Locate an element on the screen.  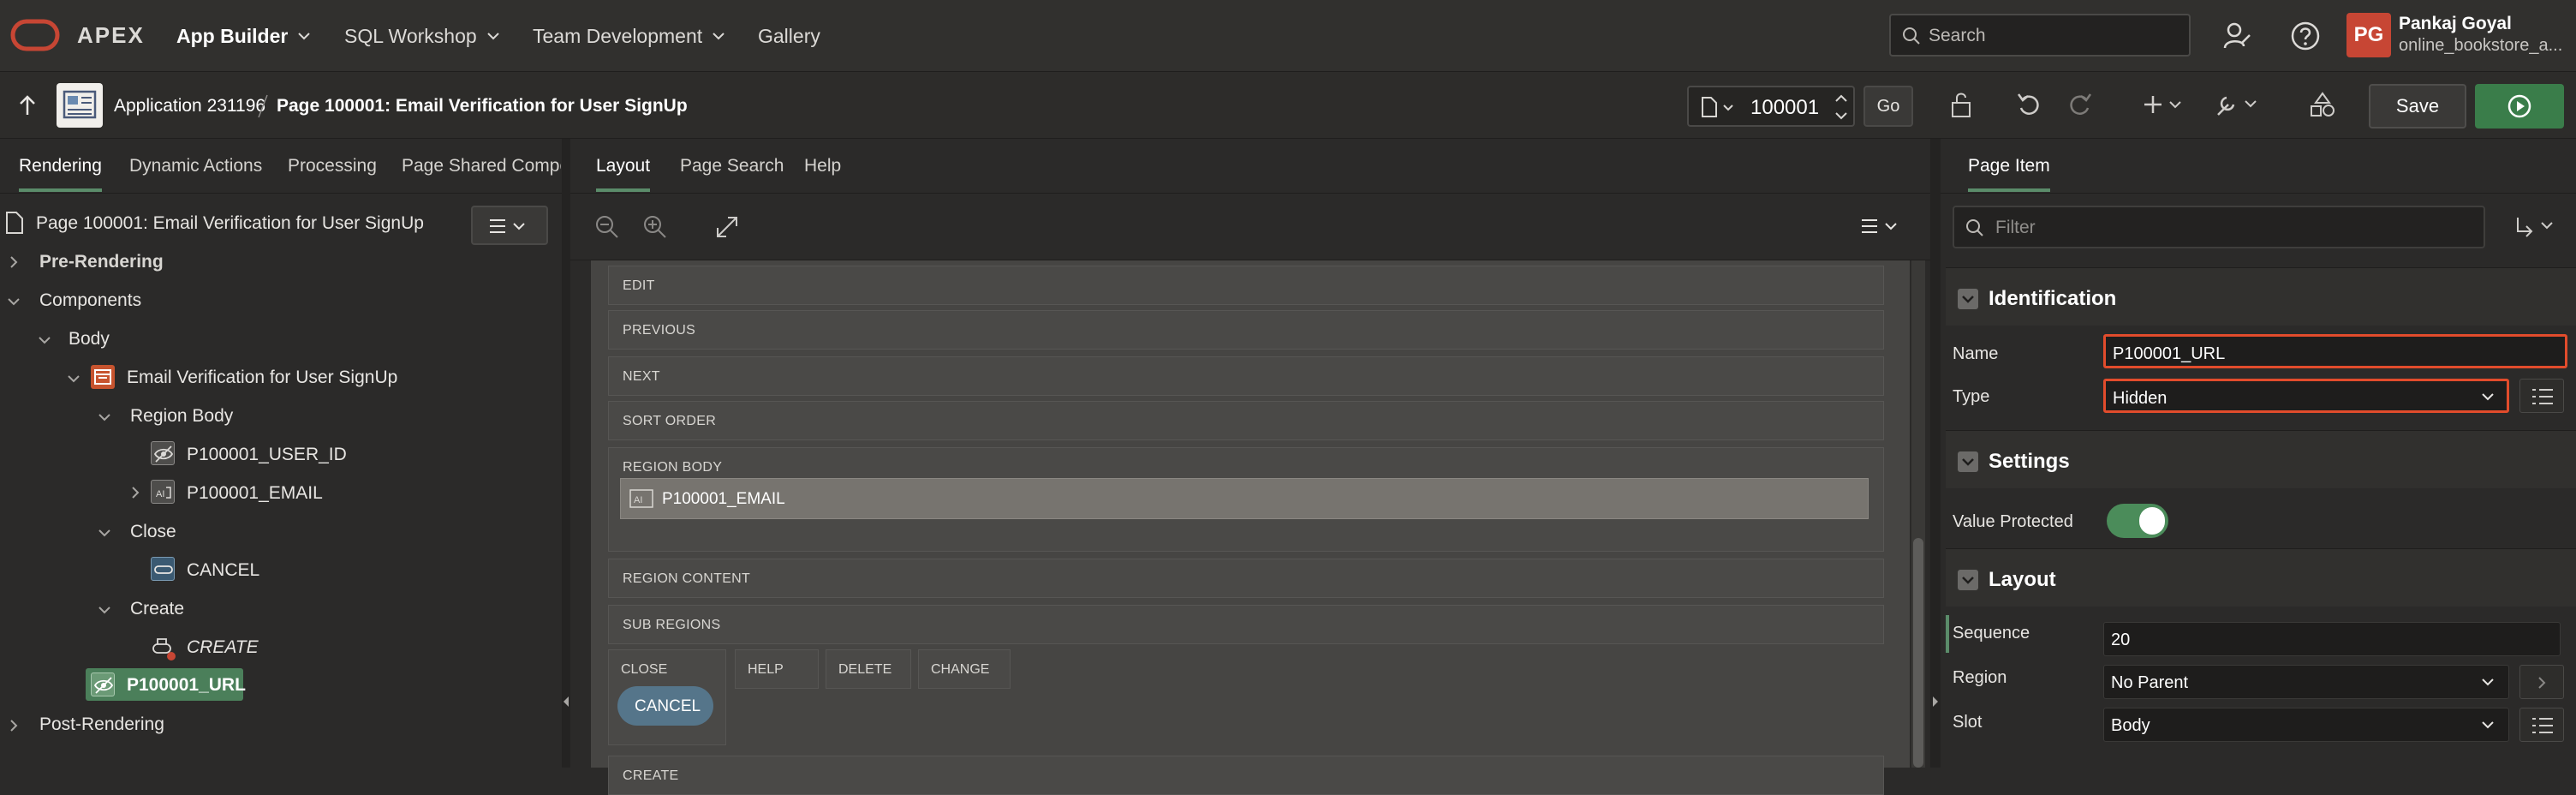
tree-button-cancel: CANCEL is located at coordinates (223, 571).